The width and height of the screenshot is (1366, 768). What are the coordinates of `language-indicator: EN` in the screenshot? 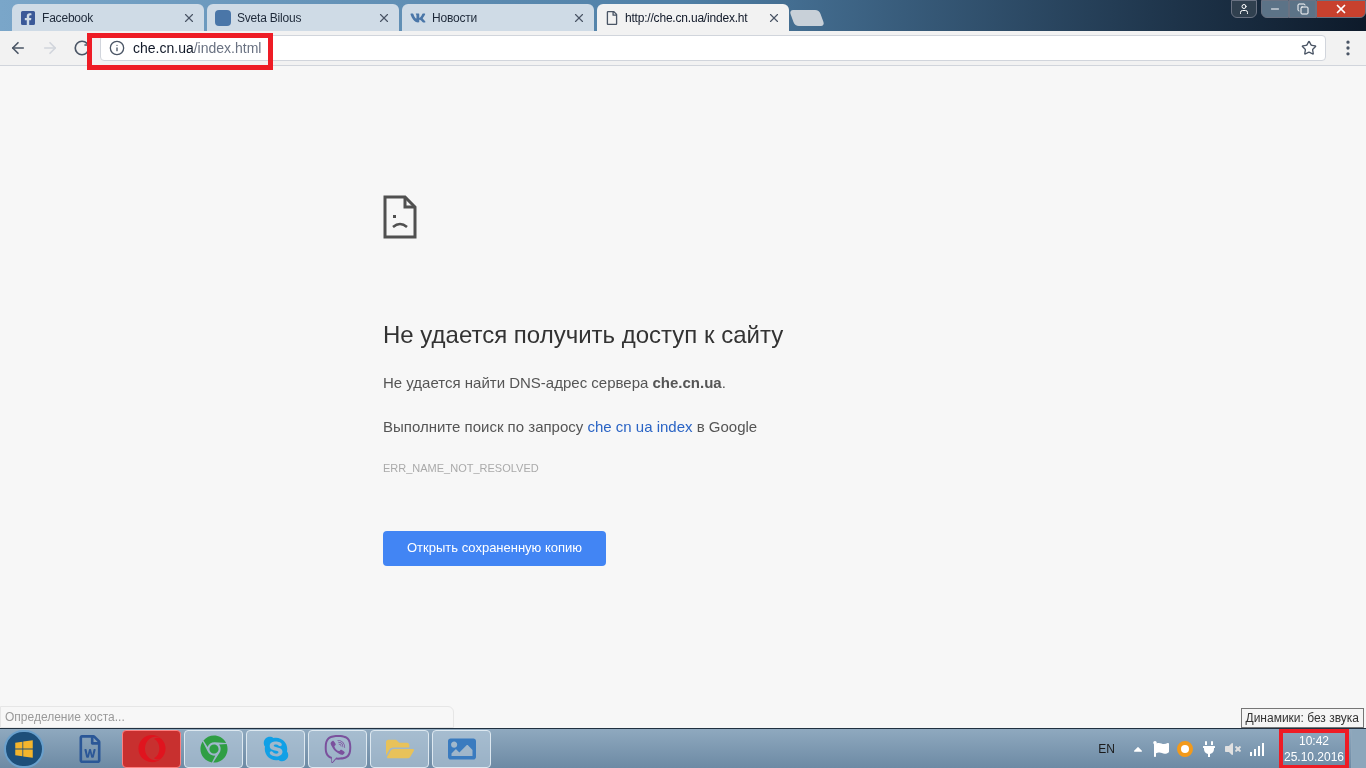 It's located at (1106, 748).